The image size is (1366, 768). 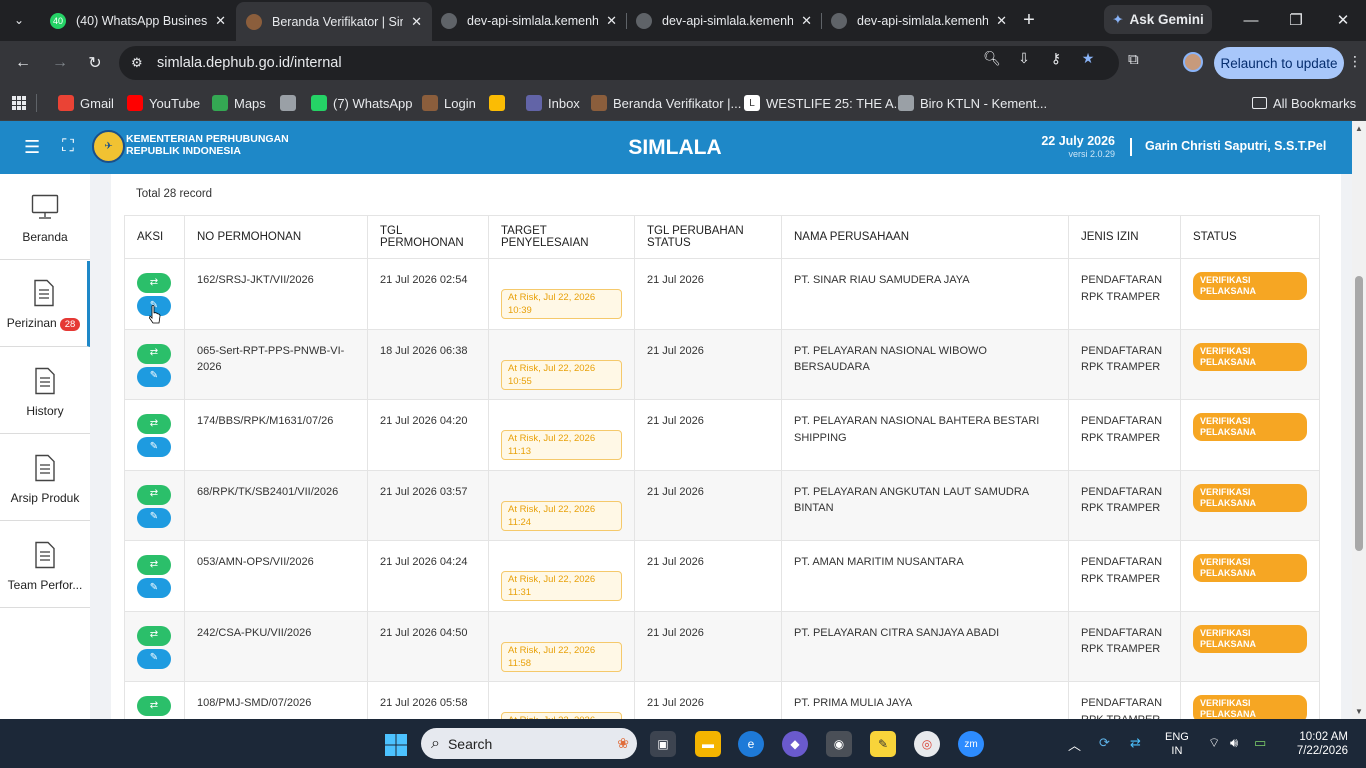 I want to click on sticky-notes-icon: ✎, so click(x=883, y=744).